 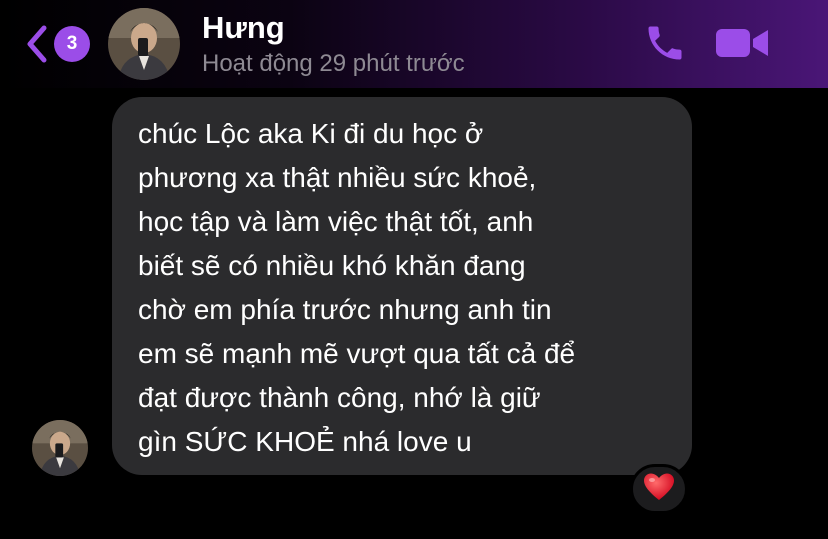 I want to click on video-camera-icon, so click(x=742, y=45).